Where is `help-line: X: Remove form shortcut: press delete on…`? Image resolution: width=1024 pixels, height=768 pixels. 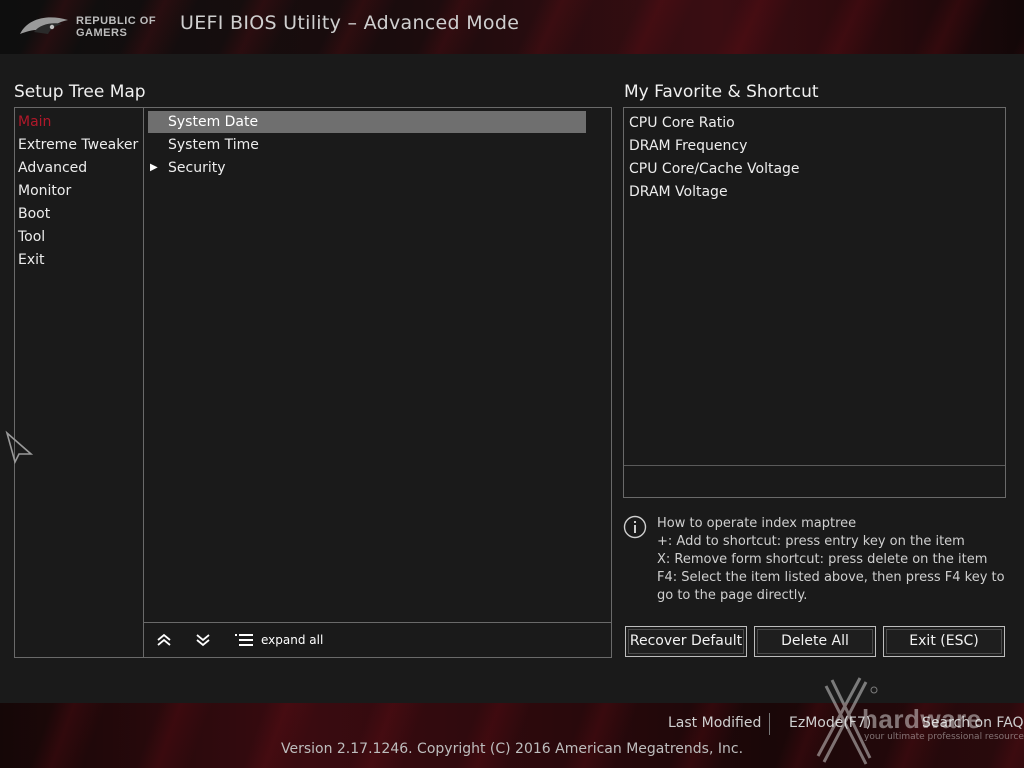
help-line: X: Remove form shortcut: press delete on… is located at coordinates (822, 559).